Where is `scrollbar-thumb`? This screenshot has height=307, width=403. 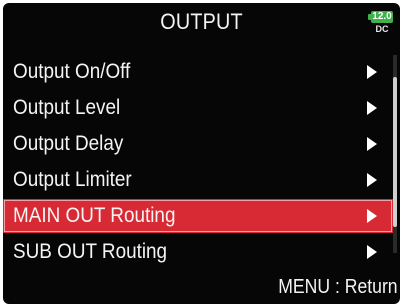 scrollbar-thumb is located at coordinates (395, 152).